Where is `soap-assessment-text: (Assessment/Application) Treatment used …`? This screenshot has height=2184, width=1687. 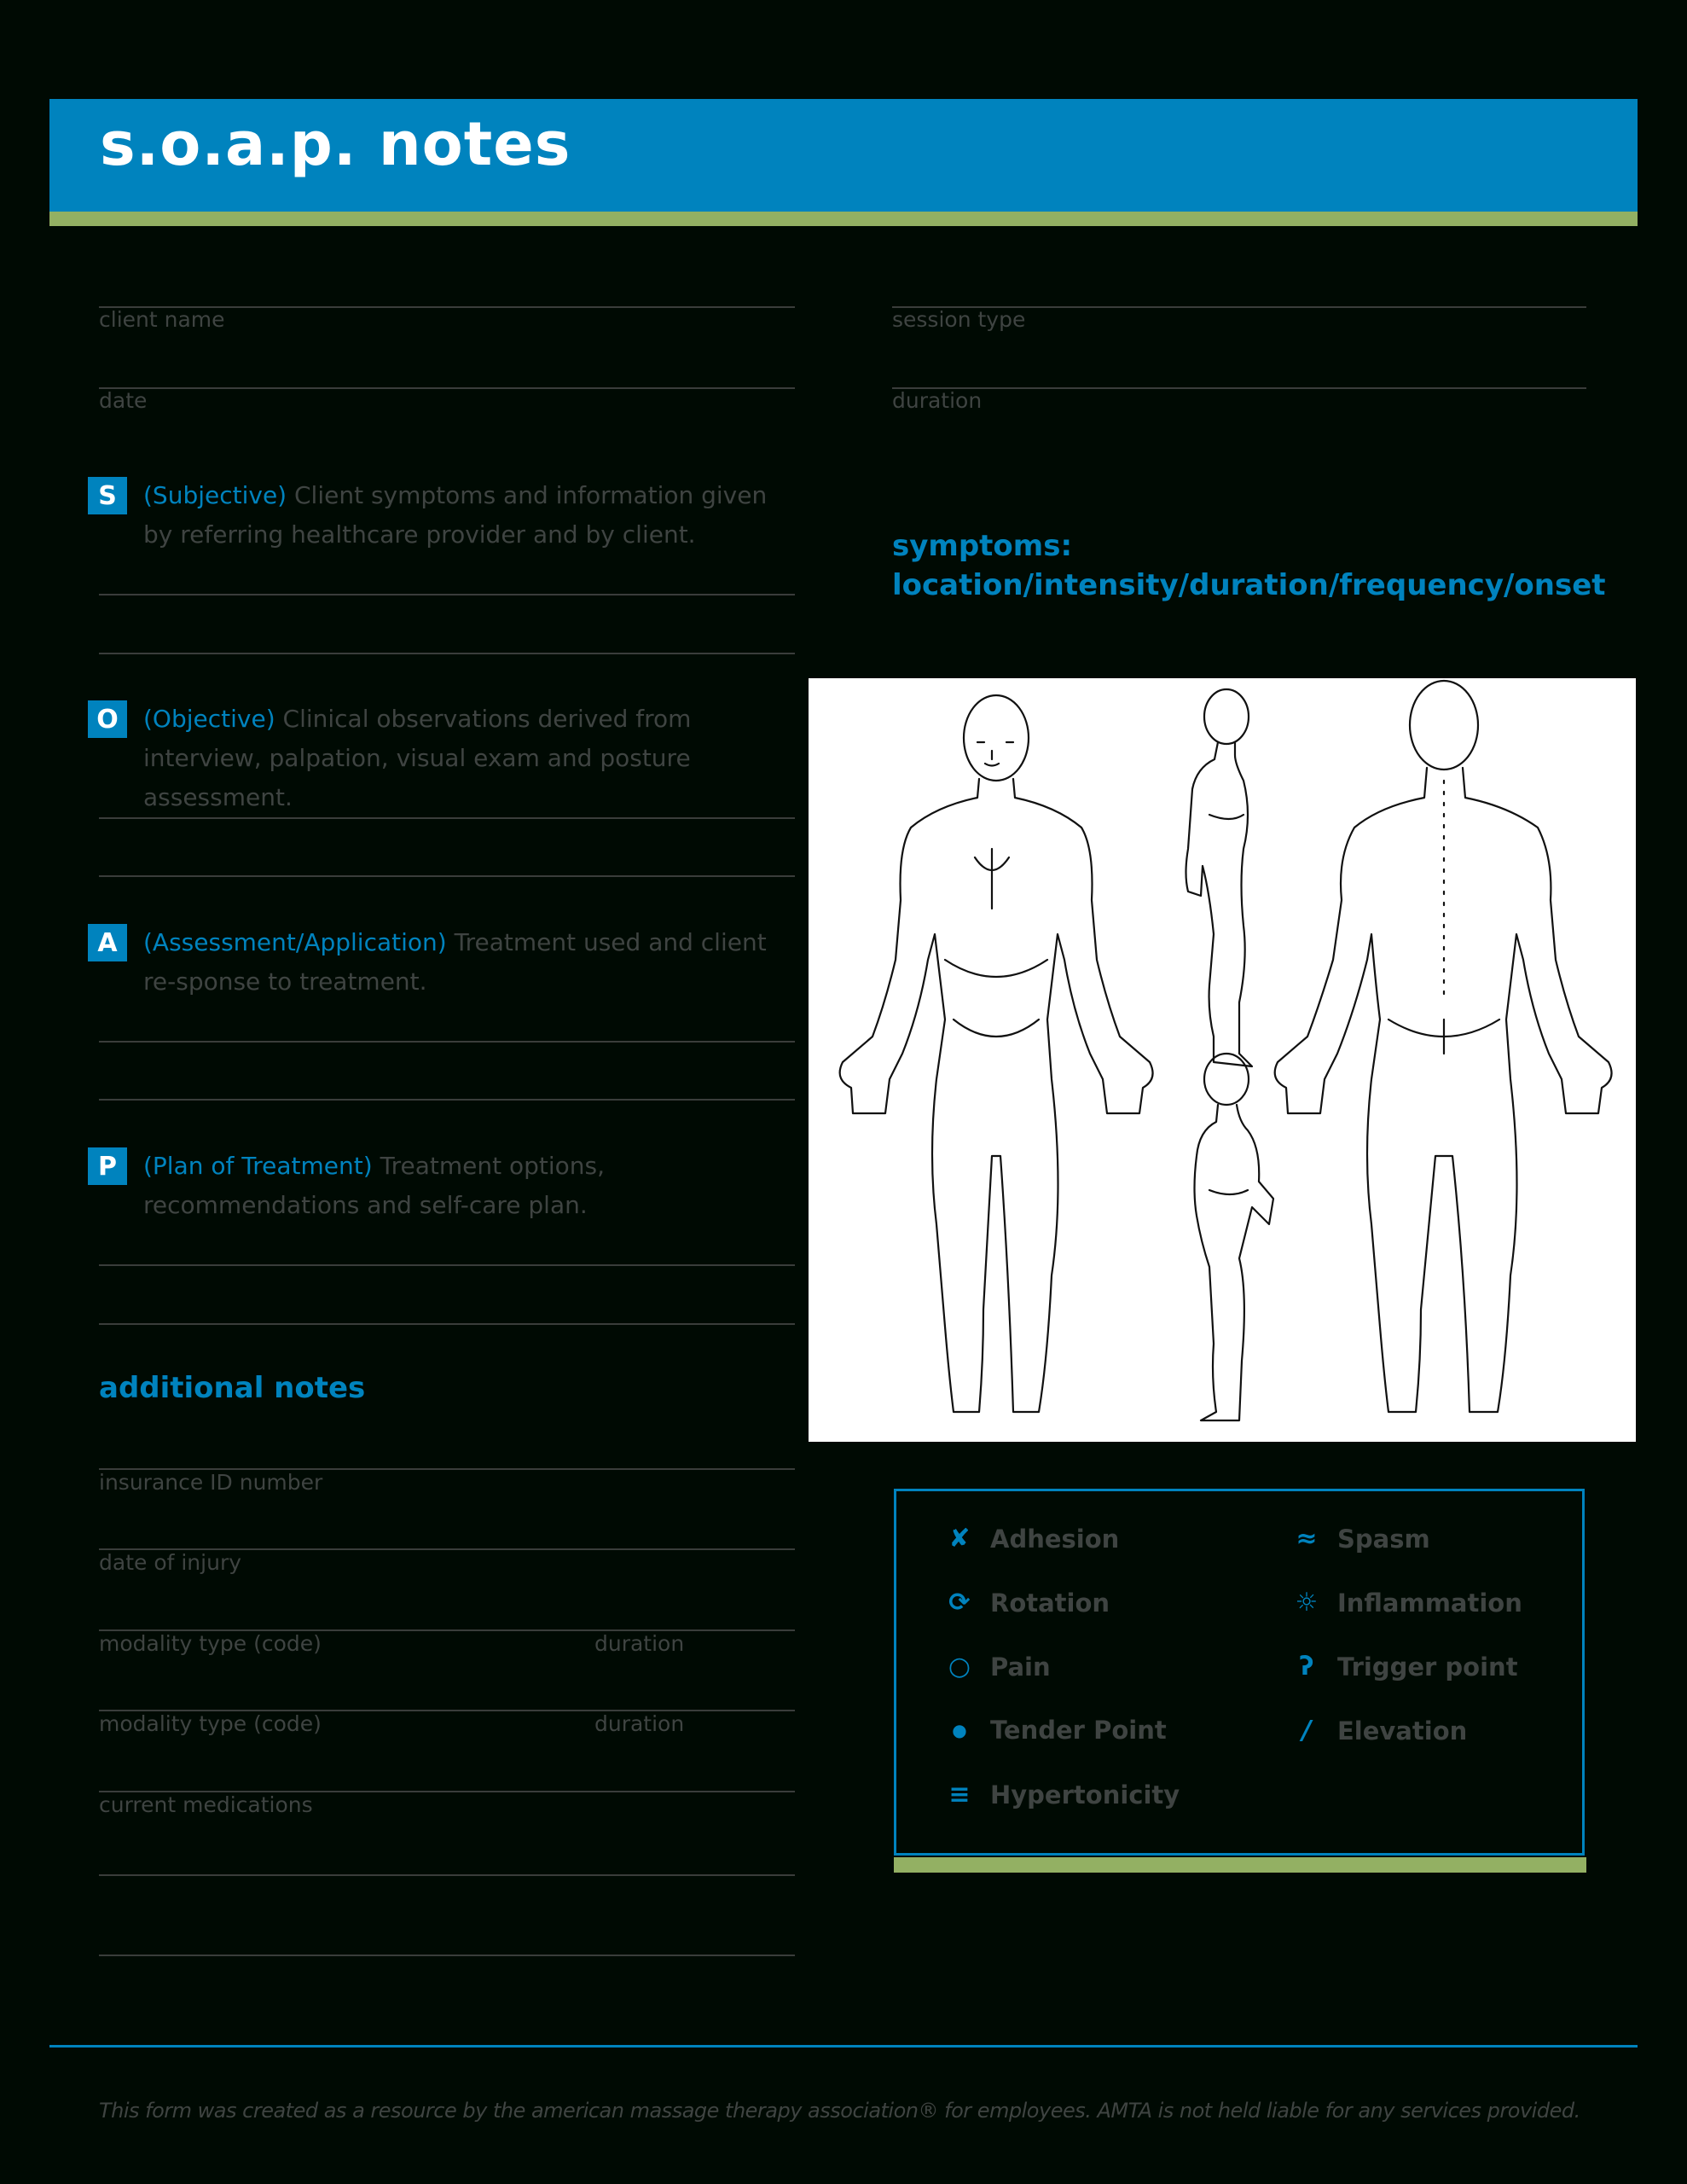 soap-assessment-text: (Assessment/Application) Treatment used … is located at coordinates (471, 962).